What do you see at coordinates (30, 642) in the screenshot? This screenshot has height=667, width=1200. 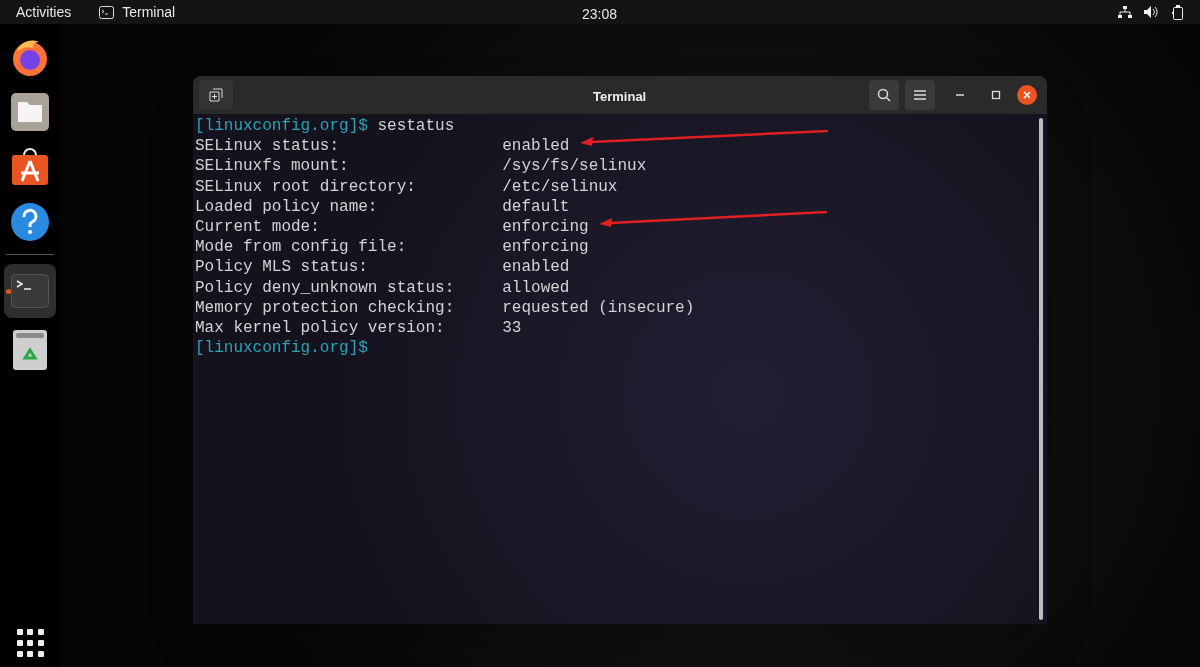 I see `app-grid-button` at bounding box center [30, 642].